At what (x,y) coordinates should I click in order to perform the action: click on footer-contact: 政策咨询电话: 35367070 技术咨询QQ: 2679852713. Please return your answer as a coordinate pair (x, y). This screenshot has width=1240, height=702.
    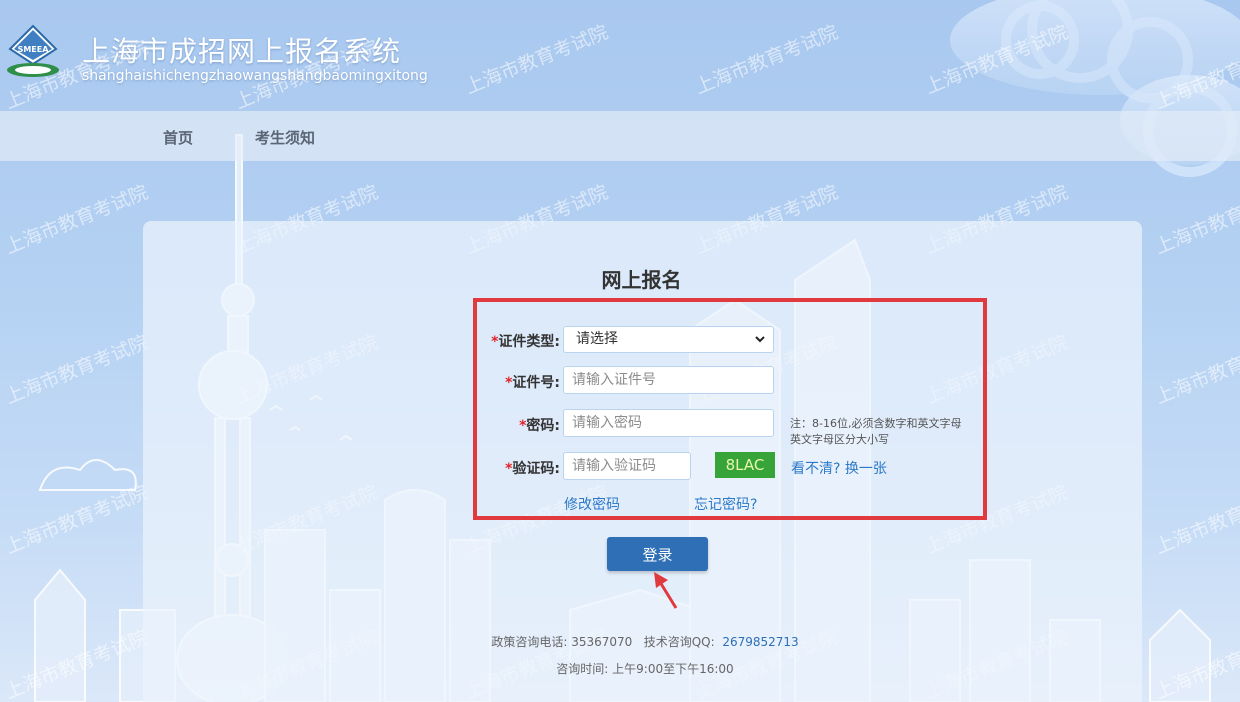
    Looking at the image, I should click on (645, 642).